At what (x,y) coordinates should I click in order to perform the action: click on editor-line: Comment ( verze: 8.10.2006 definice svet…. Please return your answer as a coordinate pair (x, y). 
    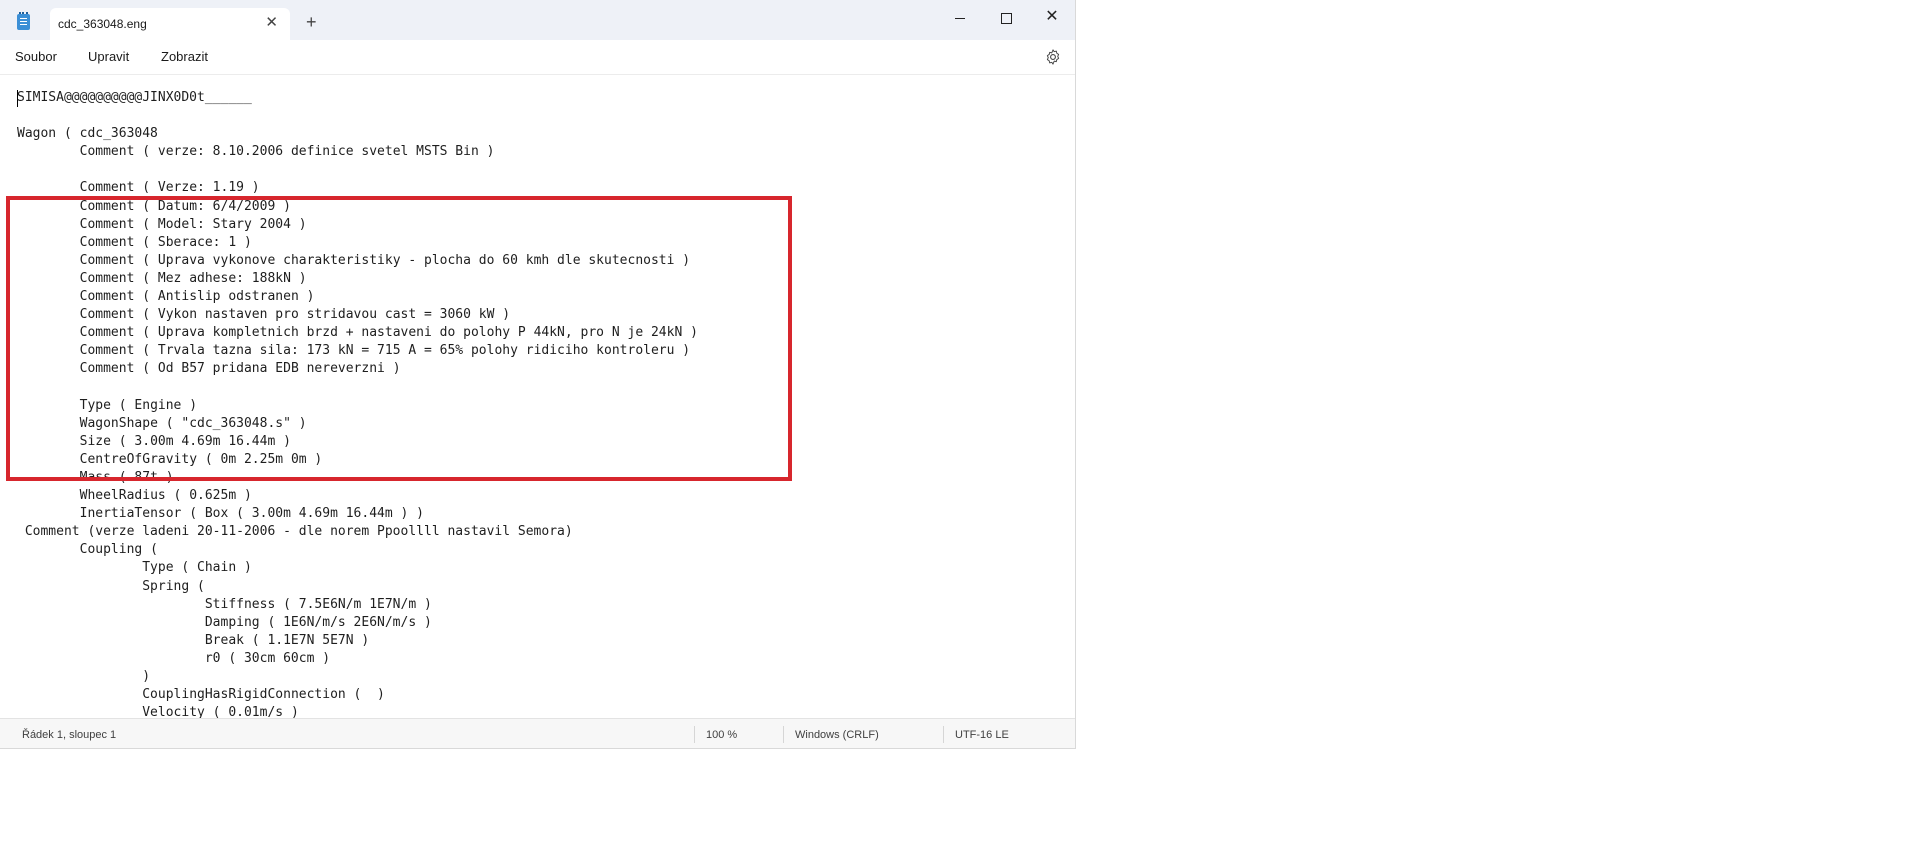
    Looking at the image, I should click on (256, 151).